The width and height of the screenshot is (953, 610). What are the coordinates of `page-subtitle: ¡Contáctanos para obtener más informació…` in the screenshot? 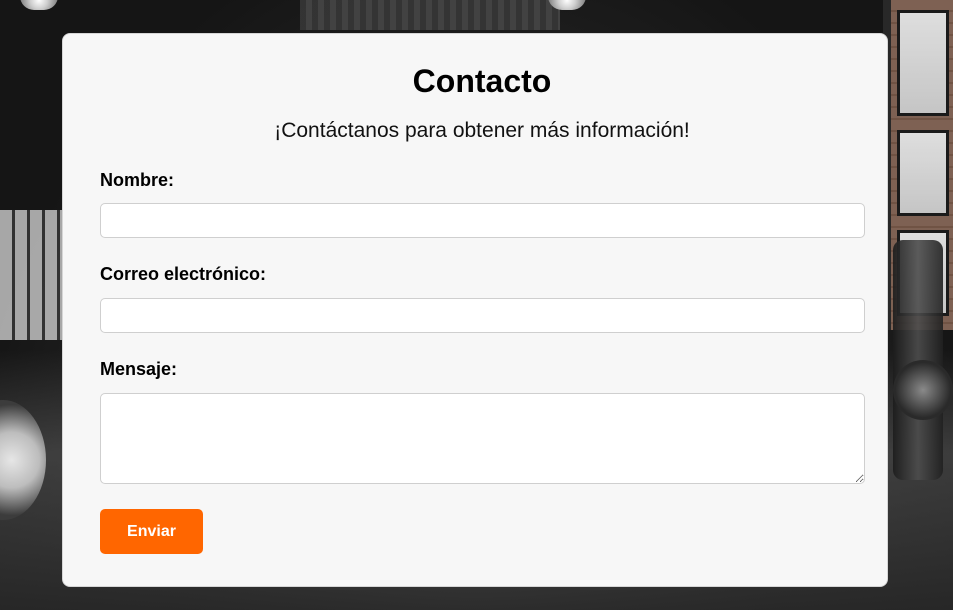 It's located at (482, 130).